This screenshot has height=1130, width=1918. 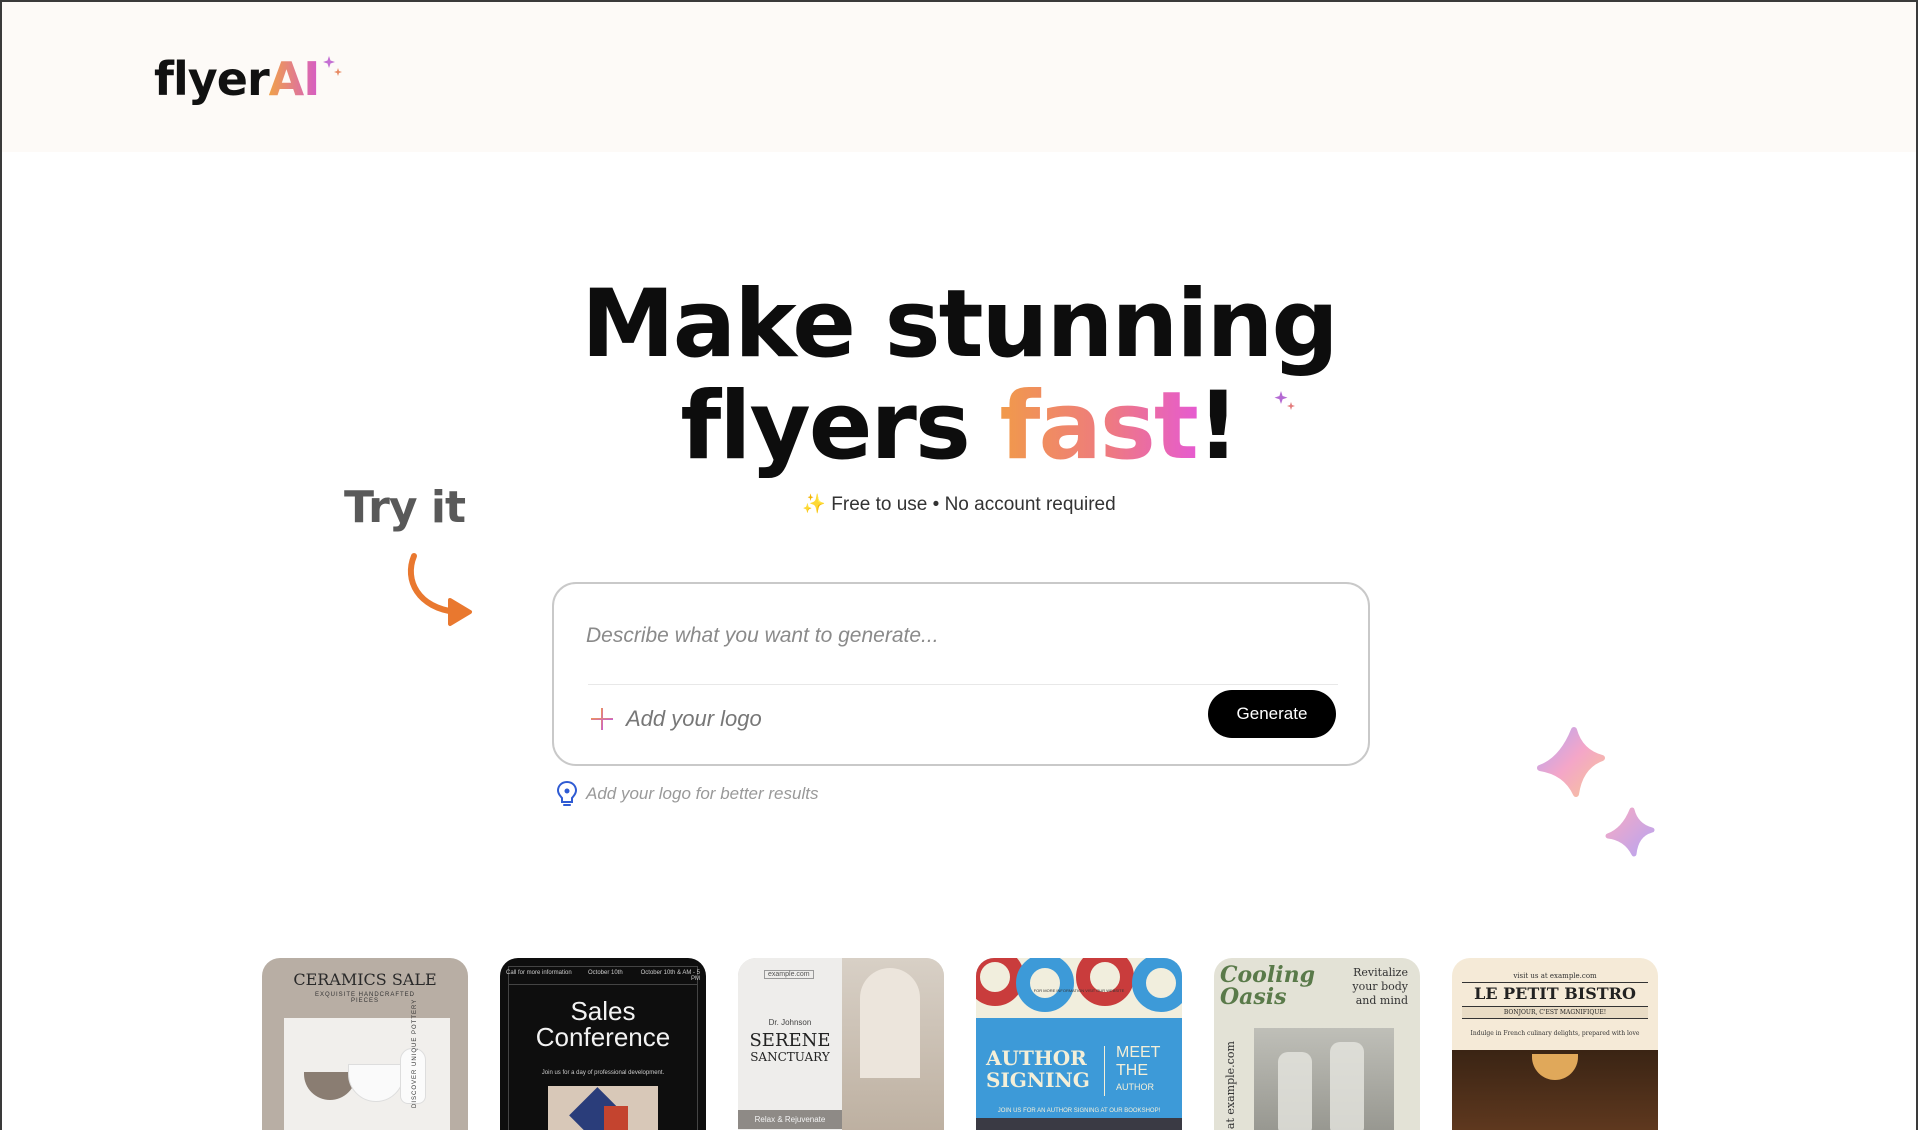 I want to click on card-title-line1: AUTHOR, so click(x=1036, y=1058).